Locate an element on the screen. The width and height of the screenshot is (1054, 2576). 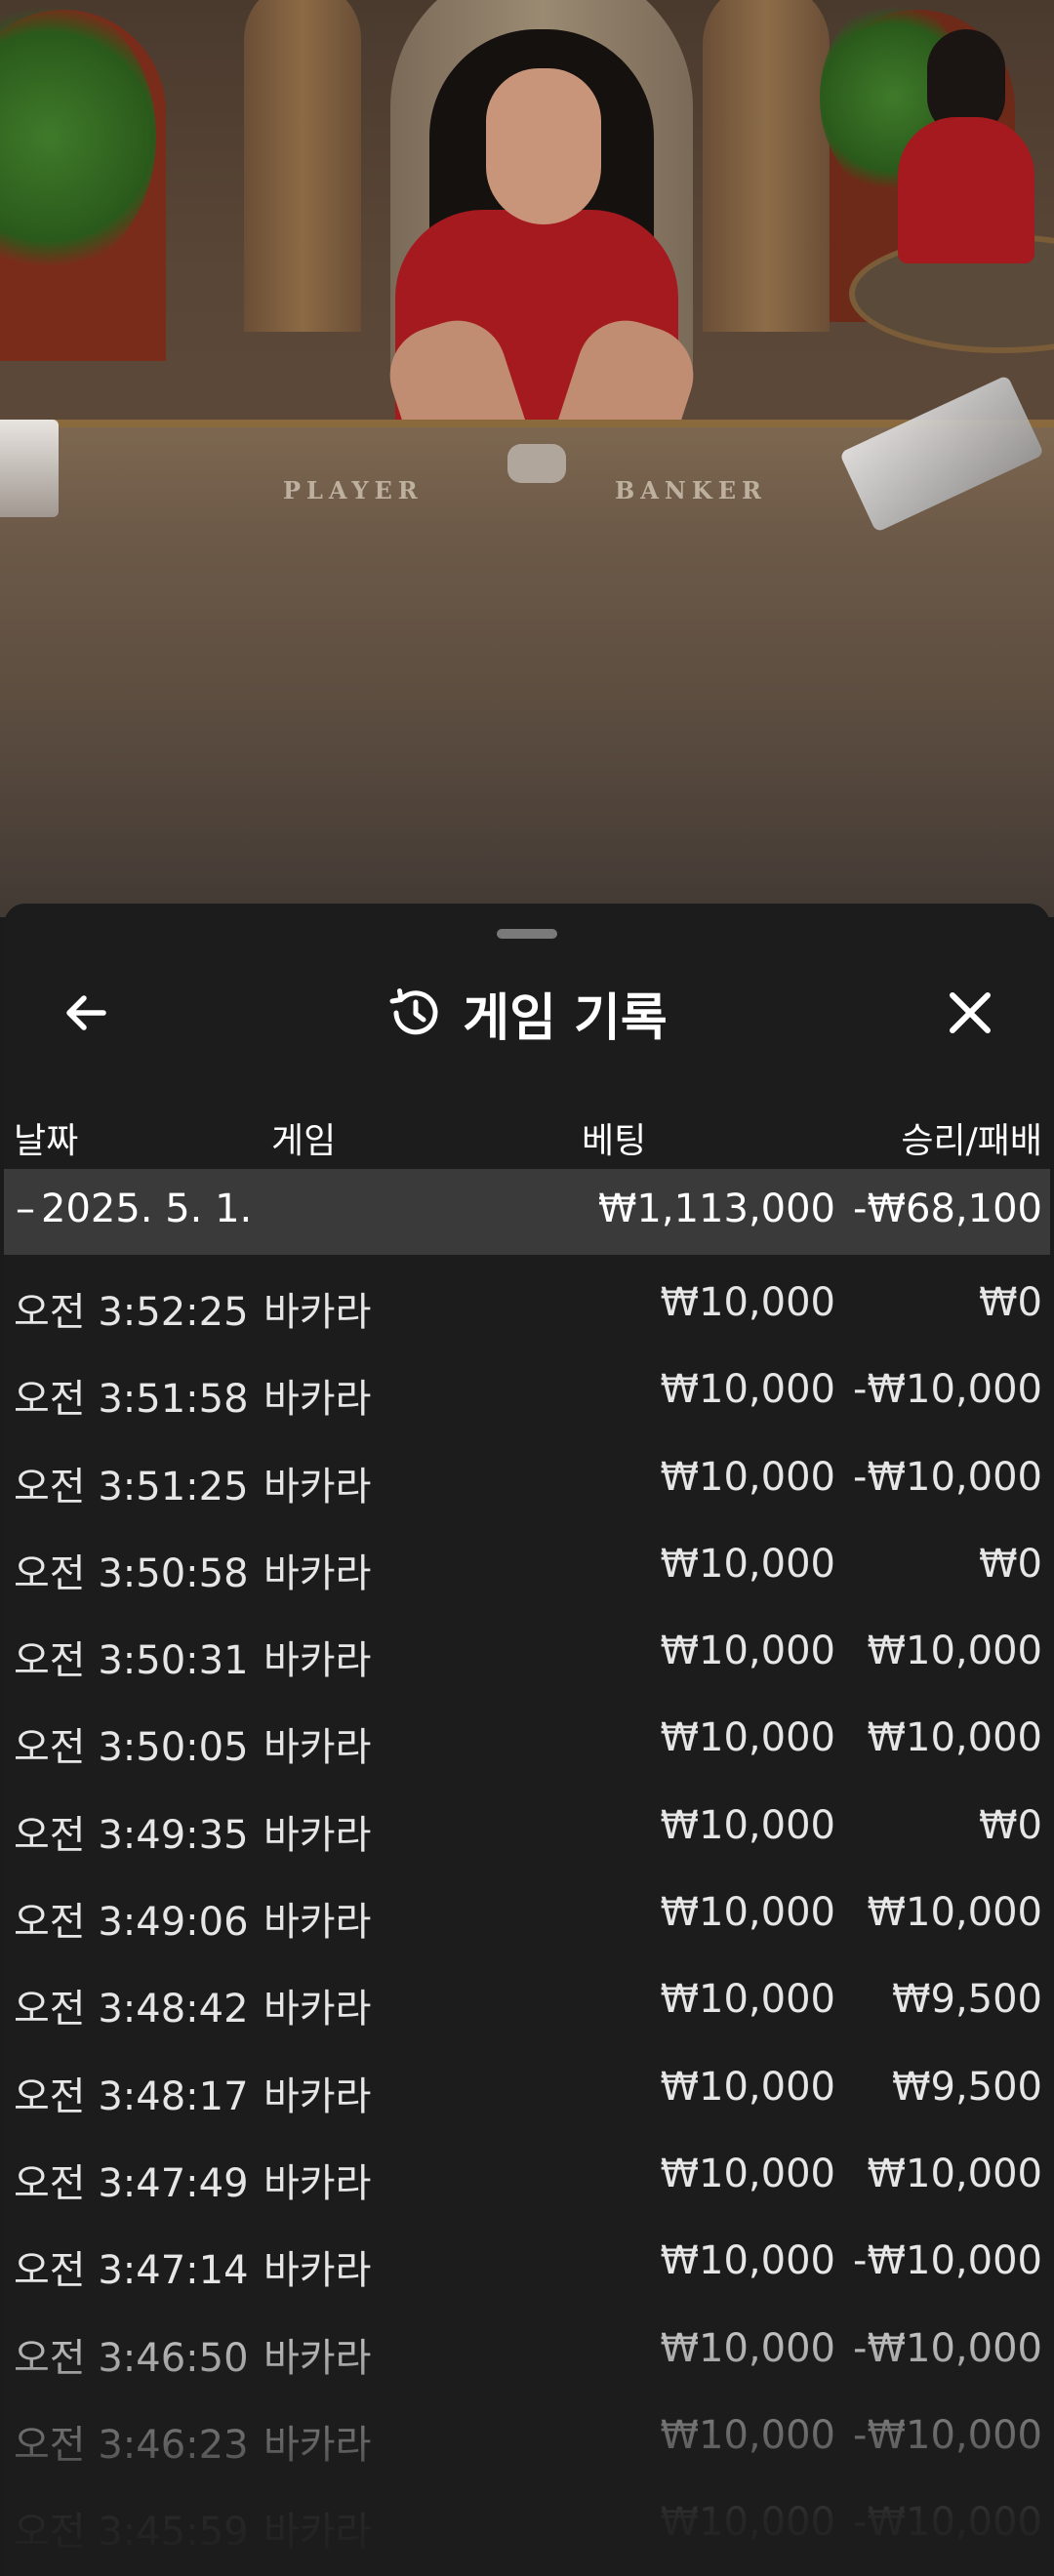
history-row: 오전 3:51:25 바카라 ₩10,000 -₩10,000 is located at coordinates (527, 1476).